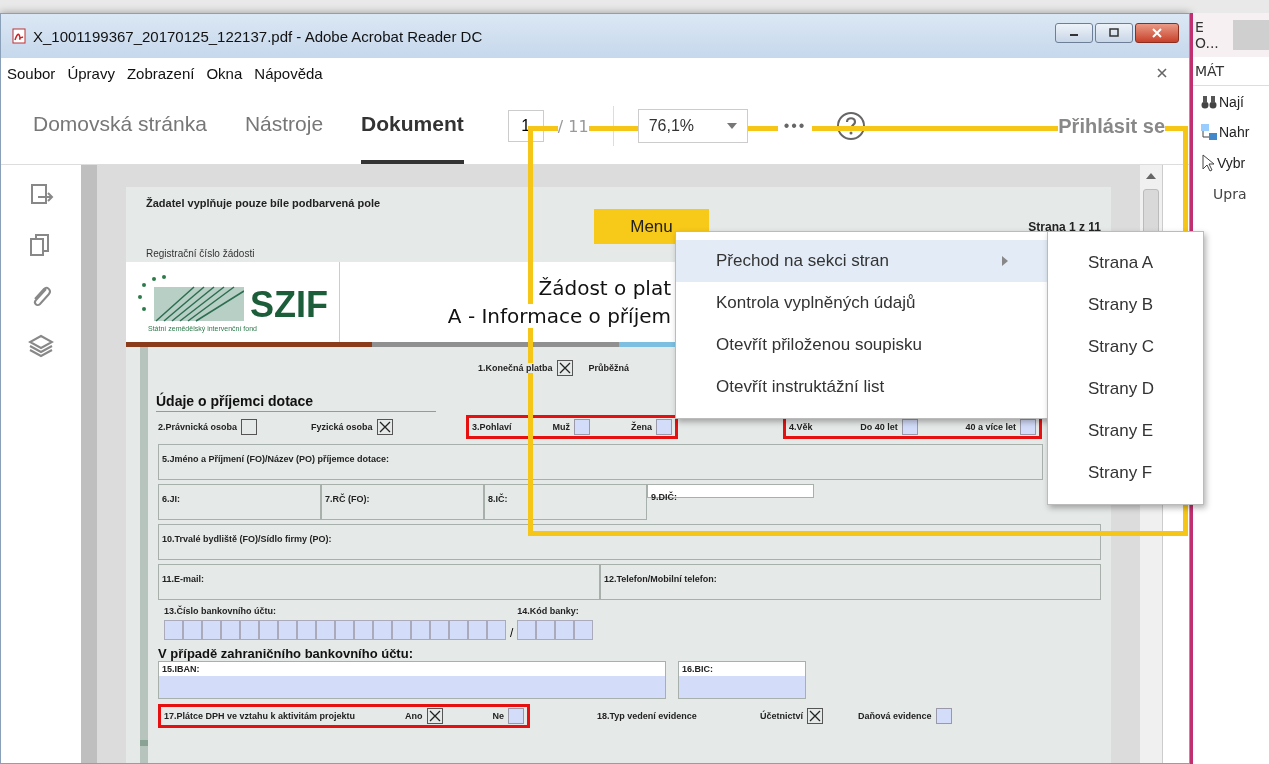 The height and width of the screenshot is (764, 1269). Describe the element at coordinates (641, 427) in the screenshot. I see `checkbox-label: Žena` at that location.